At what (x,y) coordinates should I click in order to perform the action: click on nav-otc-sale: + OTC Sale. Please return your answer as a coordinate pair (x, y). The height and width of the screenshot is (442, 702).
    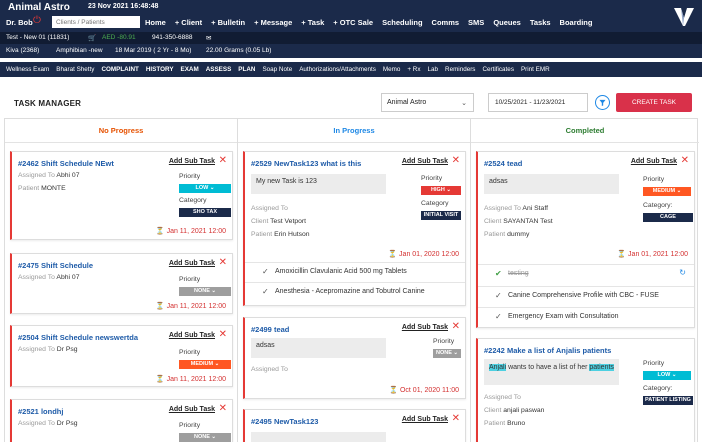
    Looking at the image, I should click on (353, 22).